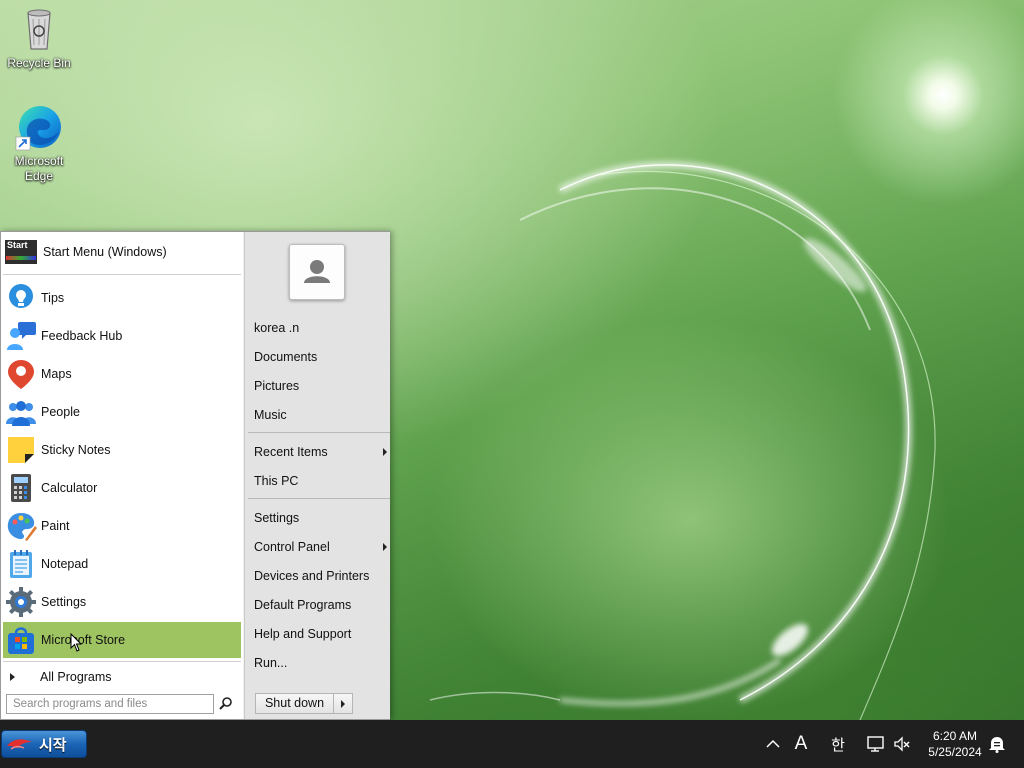 The image size is (1024, 768). I want to click on program-label: Calculator, so click(69, 488).